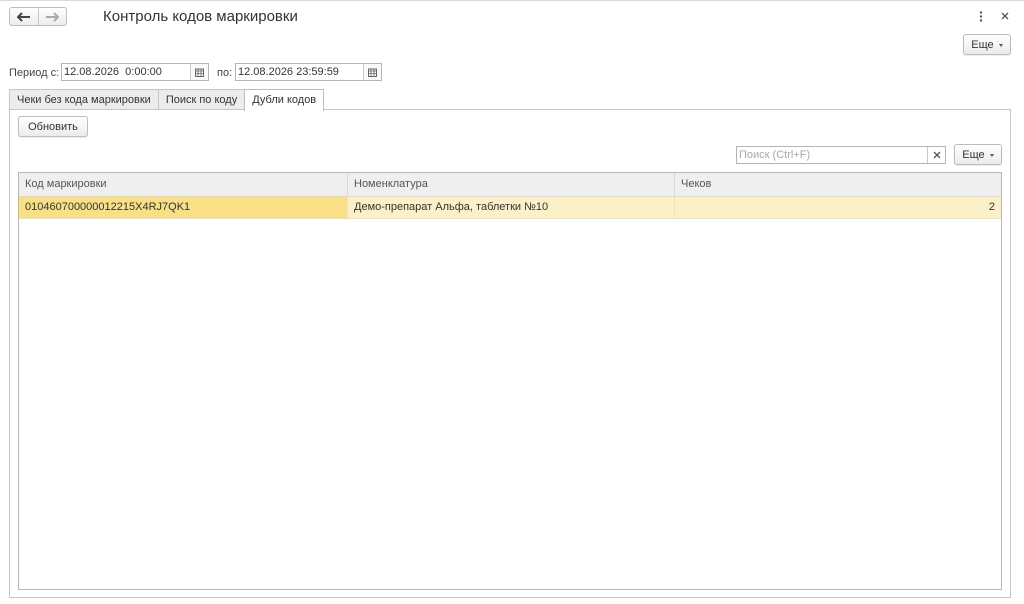 The width and height of the screenshot is (1024, 604). I want to click on window-top-border, so click(512, 0).